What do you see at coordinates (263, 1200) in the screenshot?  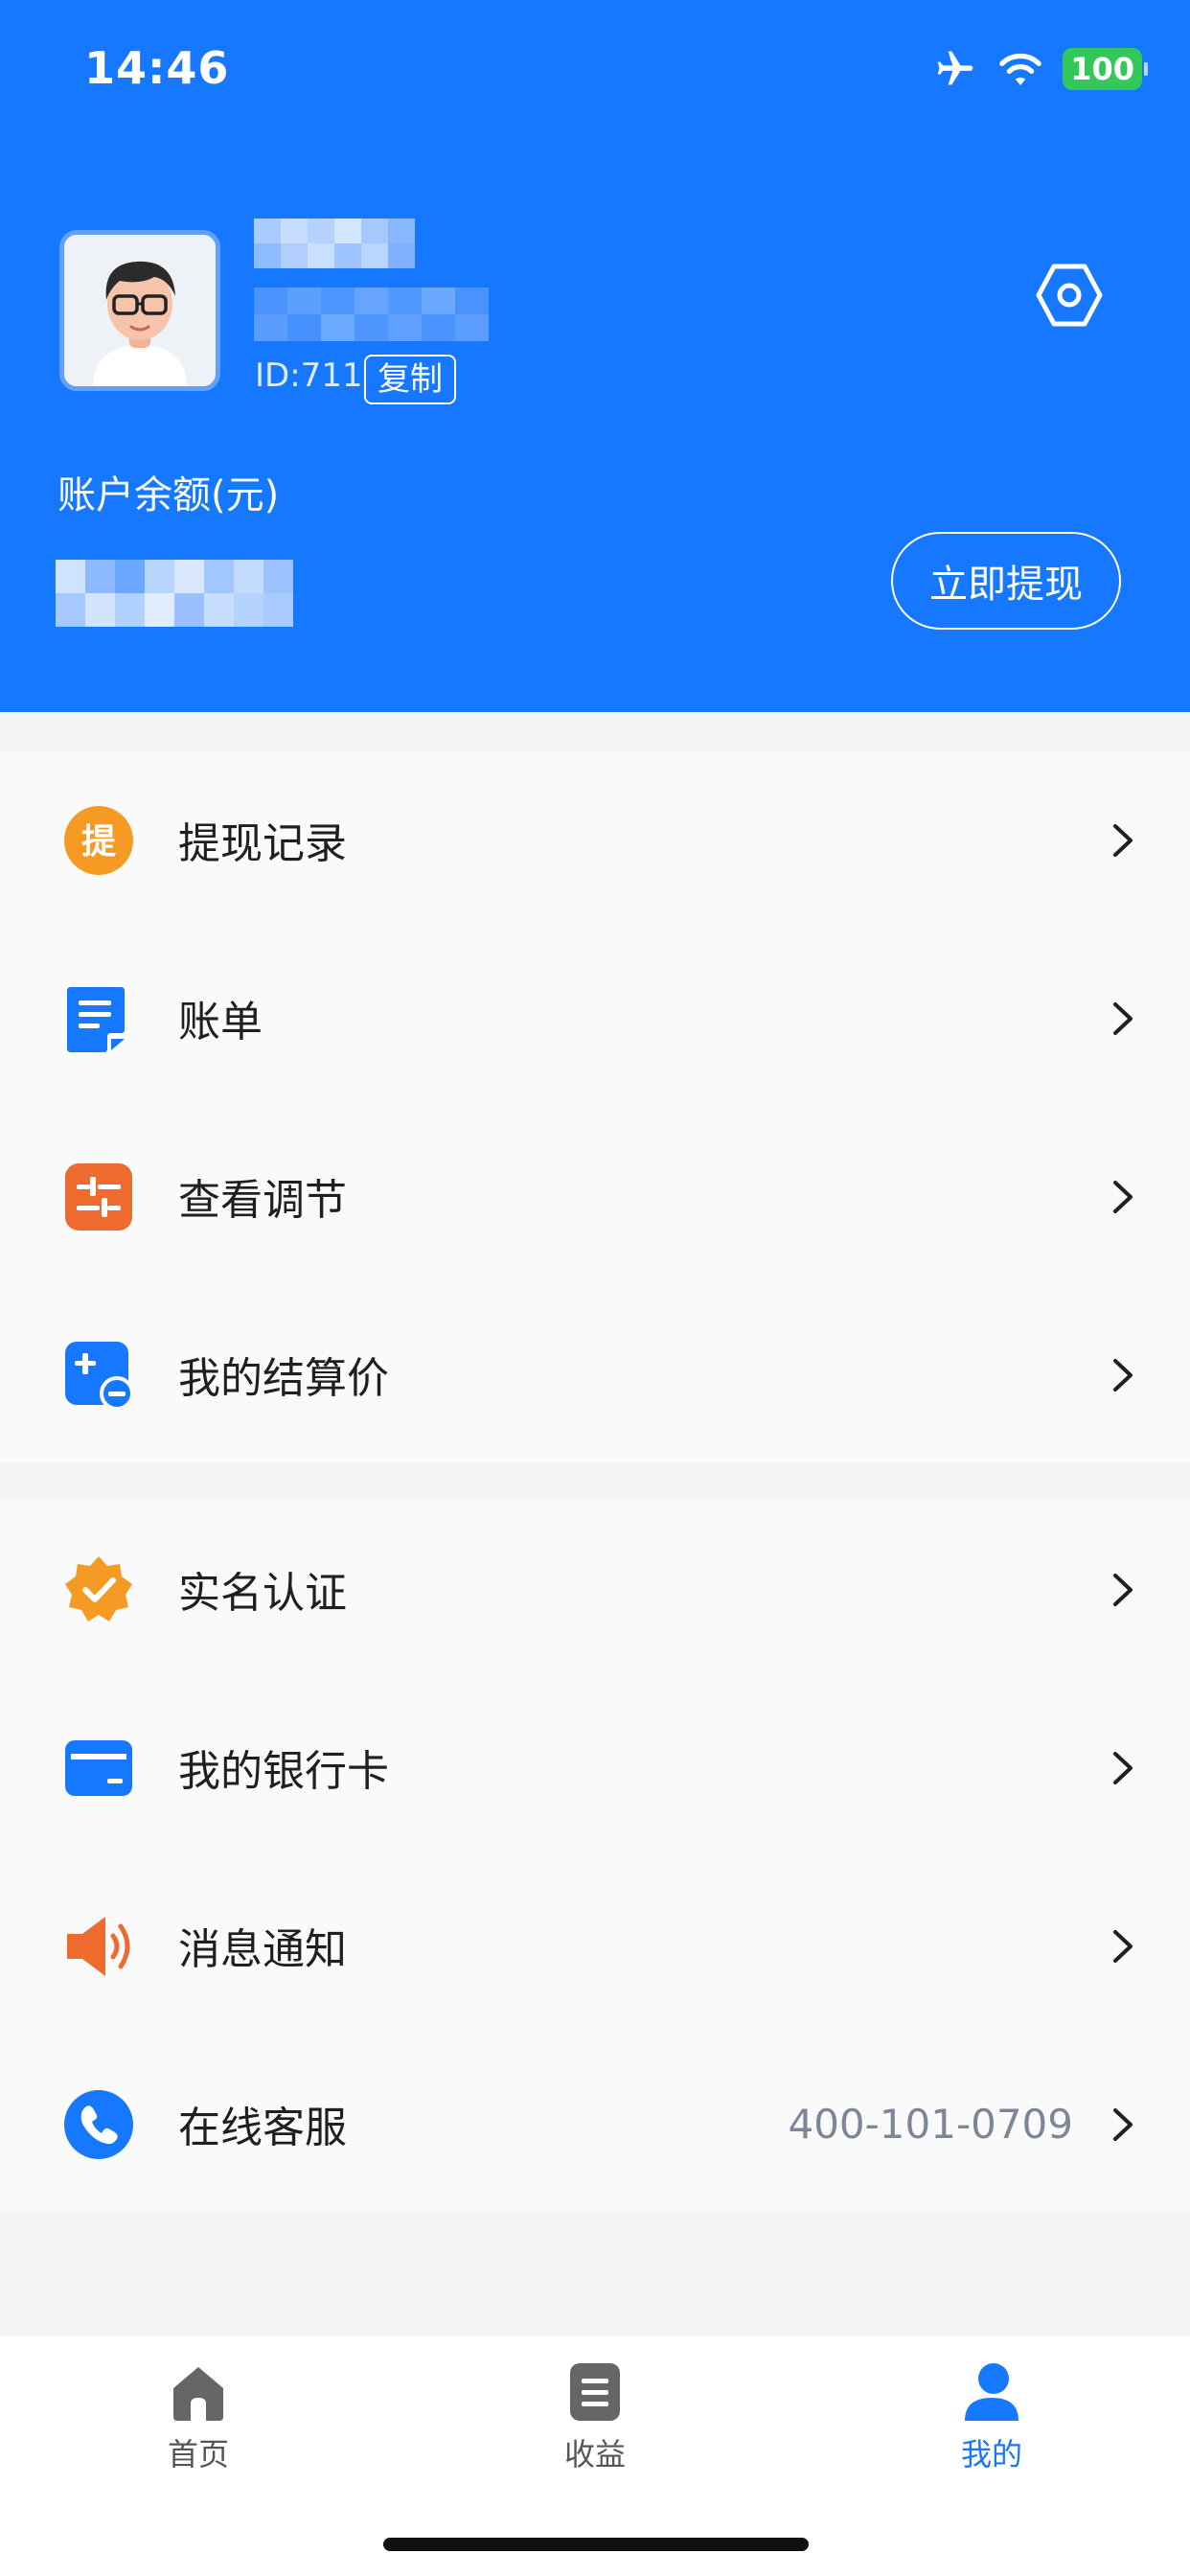 I see `menu-label: 查看调节` at bounding box center [263, 1200].